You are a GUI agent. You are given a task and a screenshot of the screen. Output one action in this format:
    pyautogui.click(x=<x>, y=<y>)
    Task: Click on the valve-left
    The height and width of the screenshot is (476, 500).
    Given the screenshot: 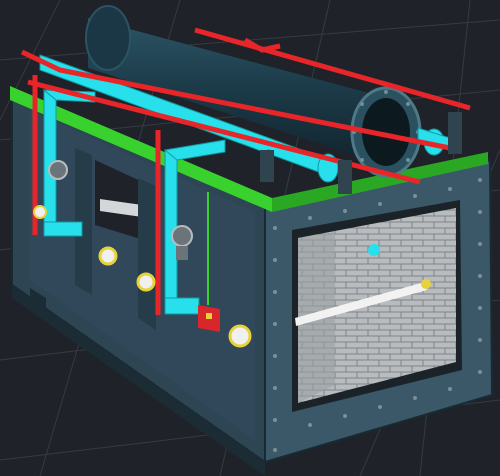 What is the action you would take?
    pyautogui.click(x=58, y=170)
    